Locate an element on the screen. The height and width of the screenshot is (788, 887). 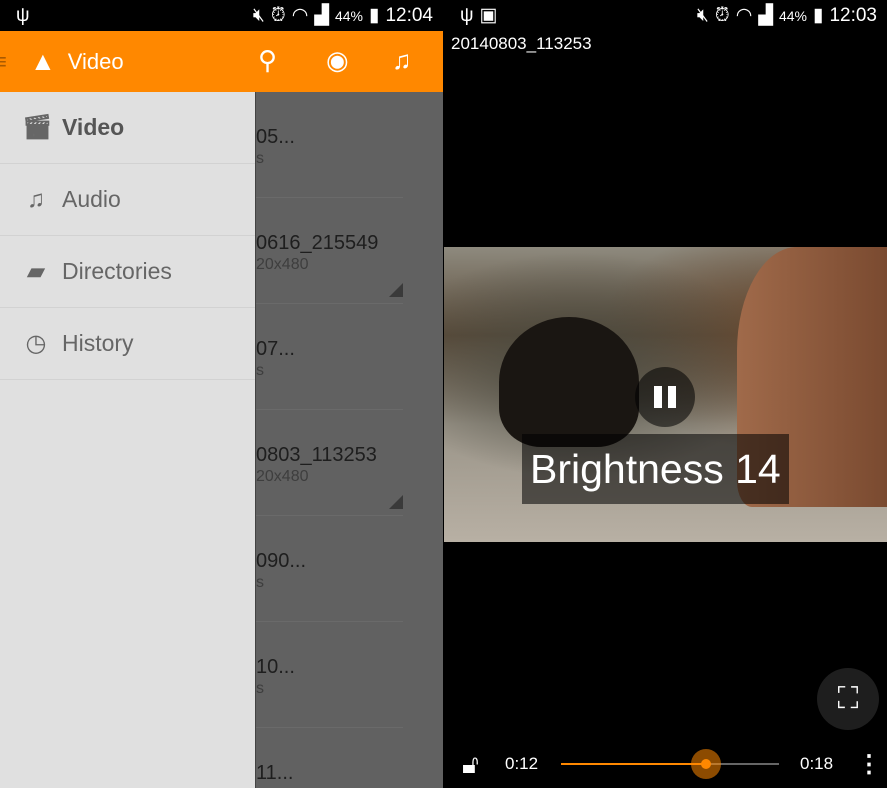
drawer-item-audio: ♫ Audio is located at coordinates (127, 200).